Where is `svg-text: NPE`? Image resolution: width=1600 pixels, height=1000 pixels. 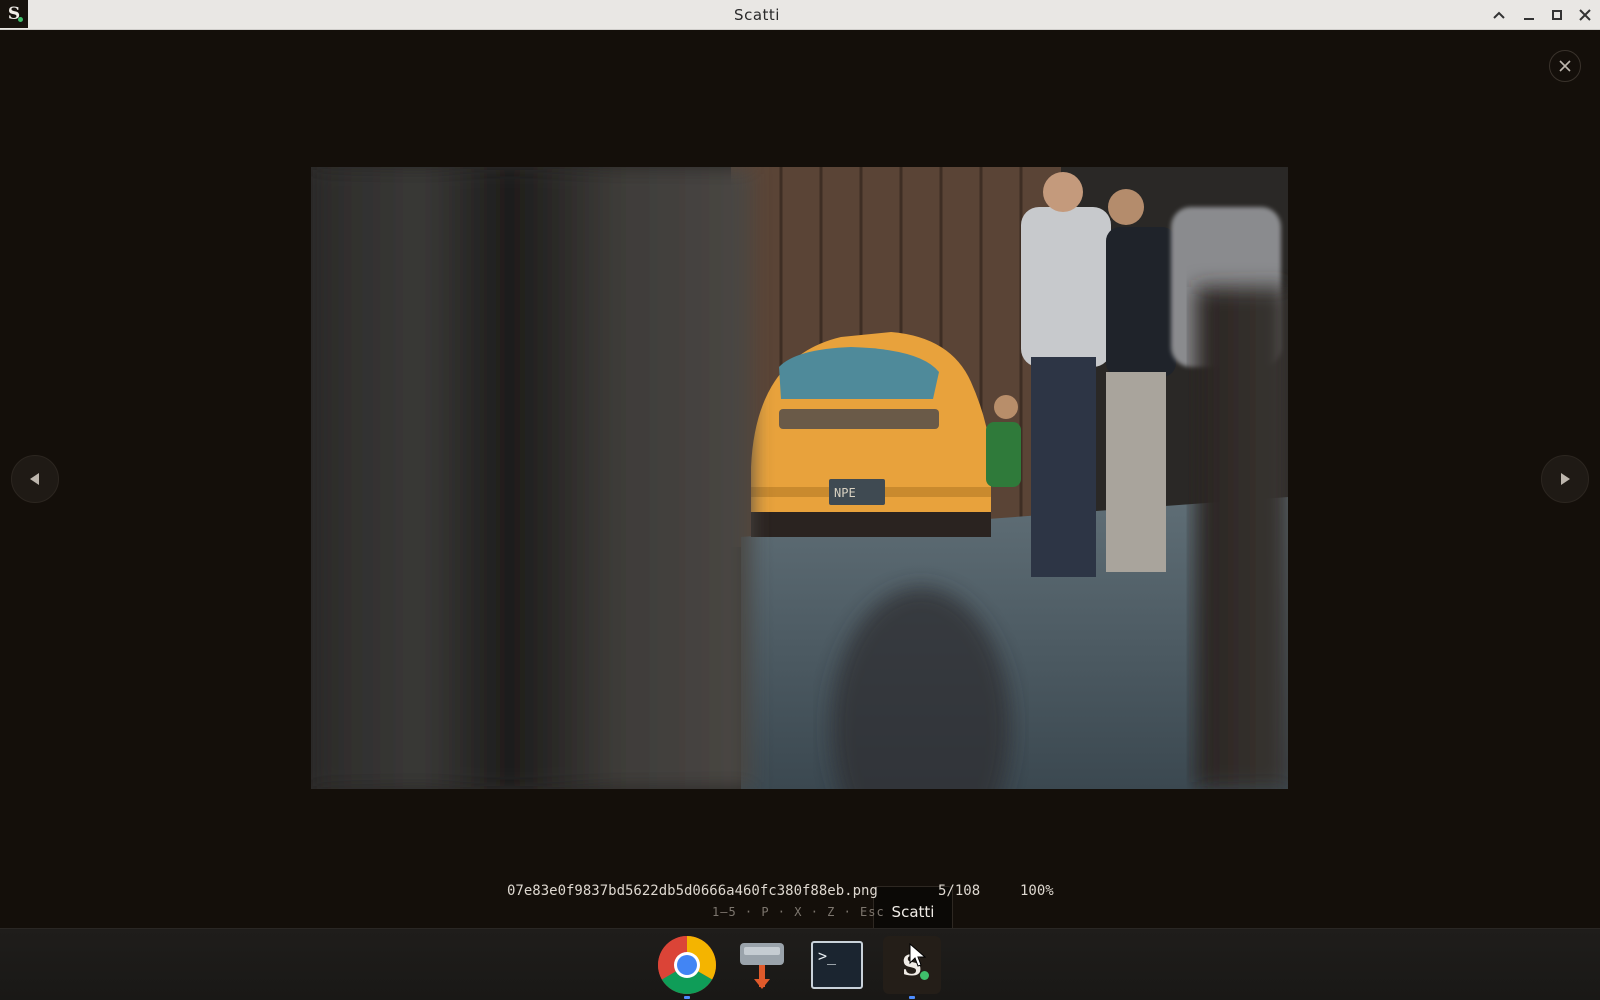
svg-text: NPE is located at coordinates (845, 493).